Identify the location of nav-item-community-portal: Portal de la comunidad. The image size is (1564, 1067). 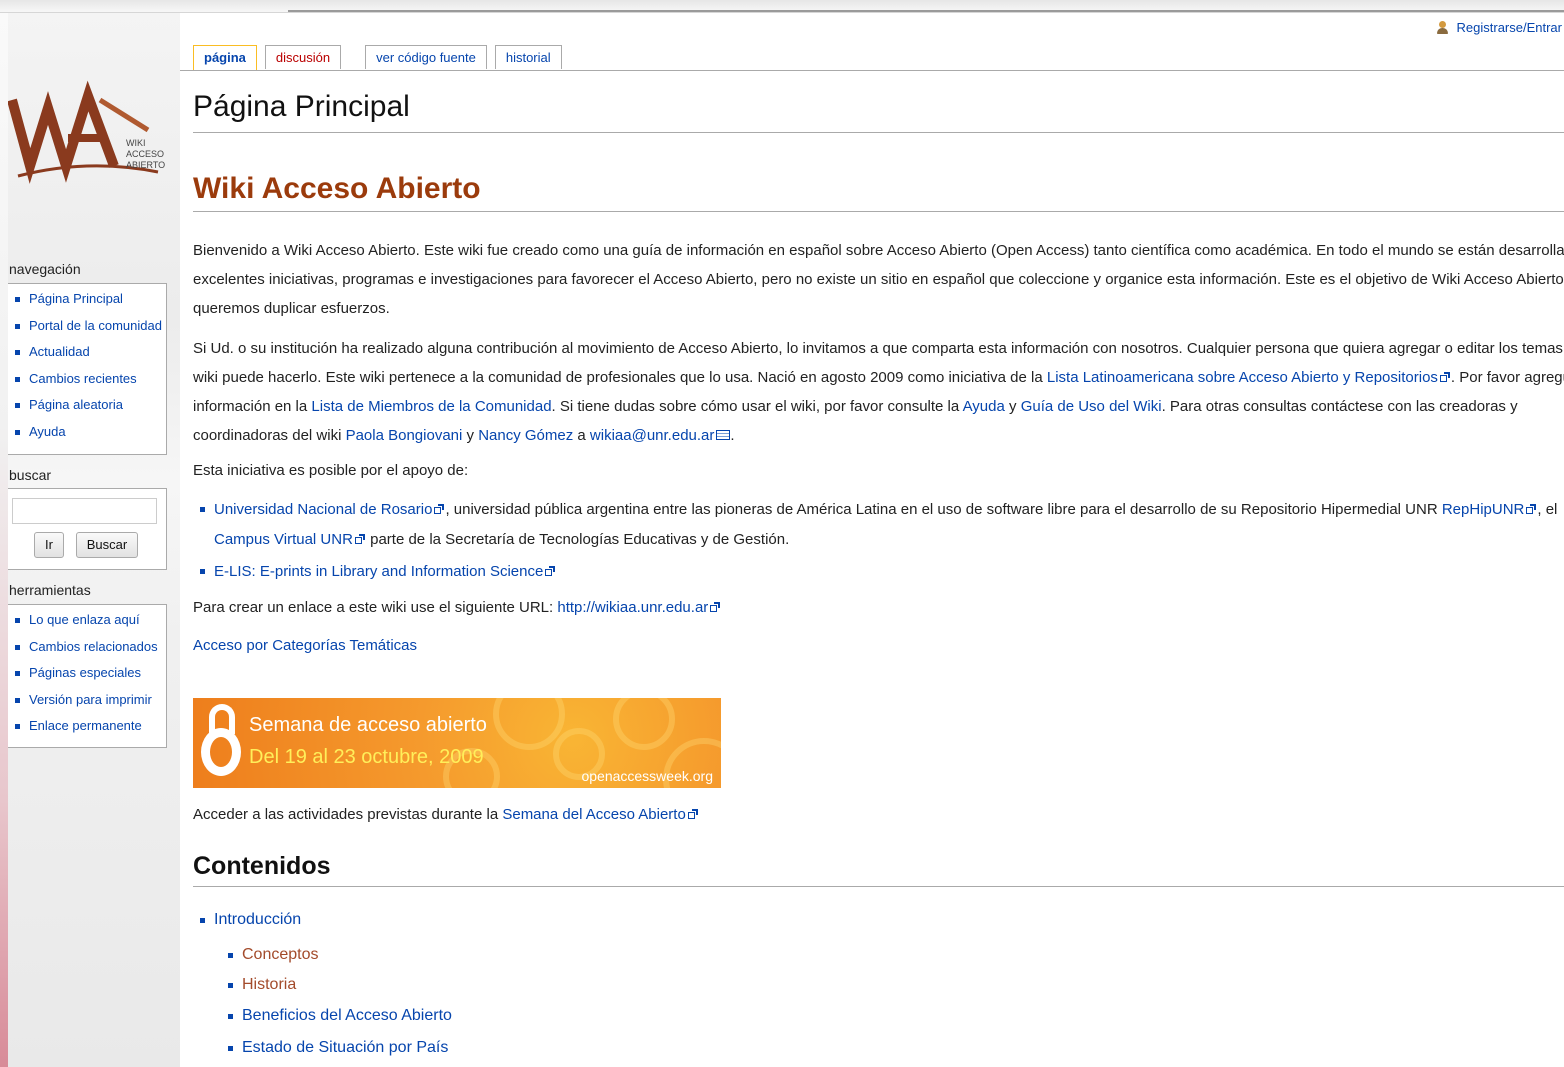
(87, 330).